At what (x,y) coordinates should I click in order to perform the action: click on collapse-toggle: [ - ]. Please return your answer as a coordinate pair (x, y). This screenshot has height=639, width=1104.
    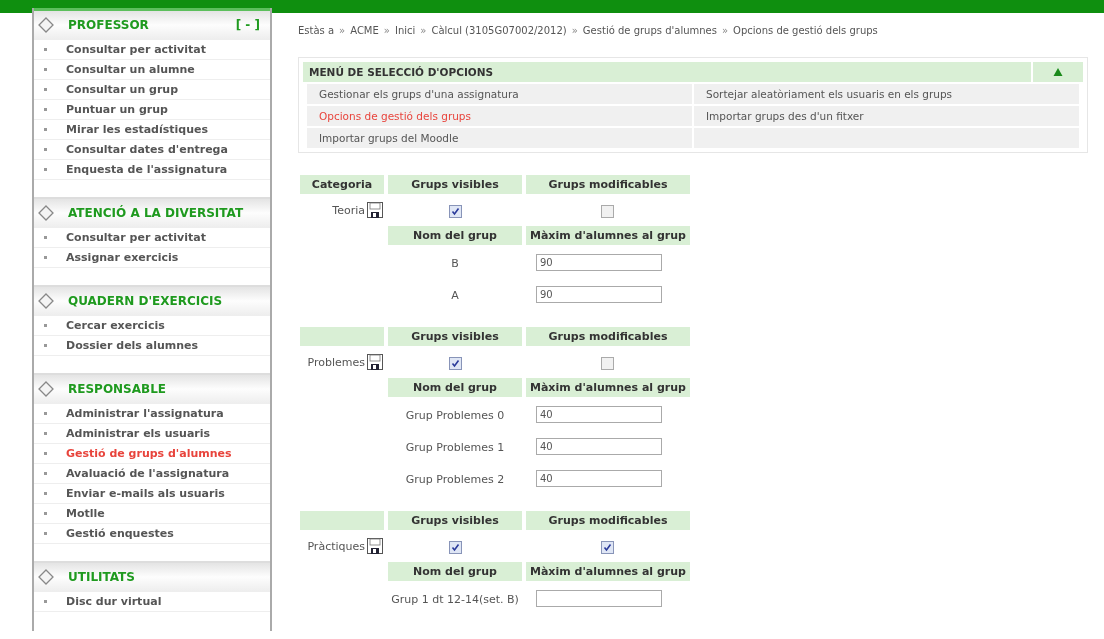
    Looking at the image, I should click on (247, 25).